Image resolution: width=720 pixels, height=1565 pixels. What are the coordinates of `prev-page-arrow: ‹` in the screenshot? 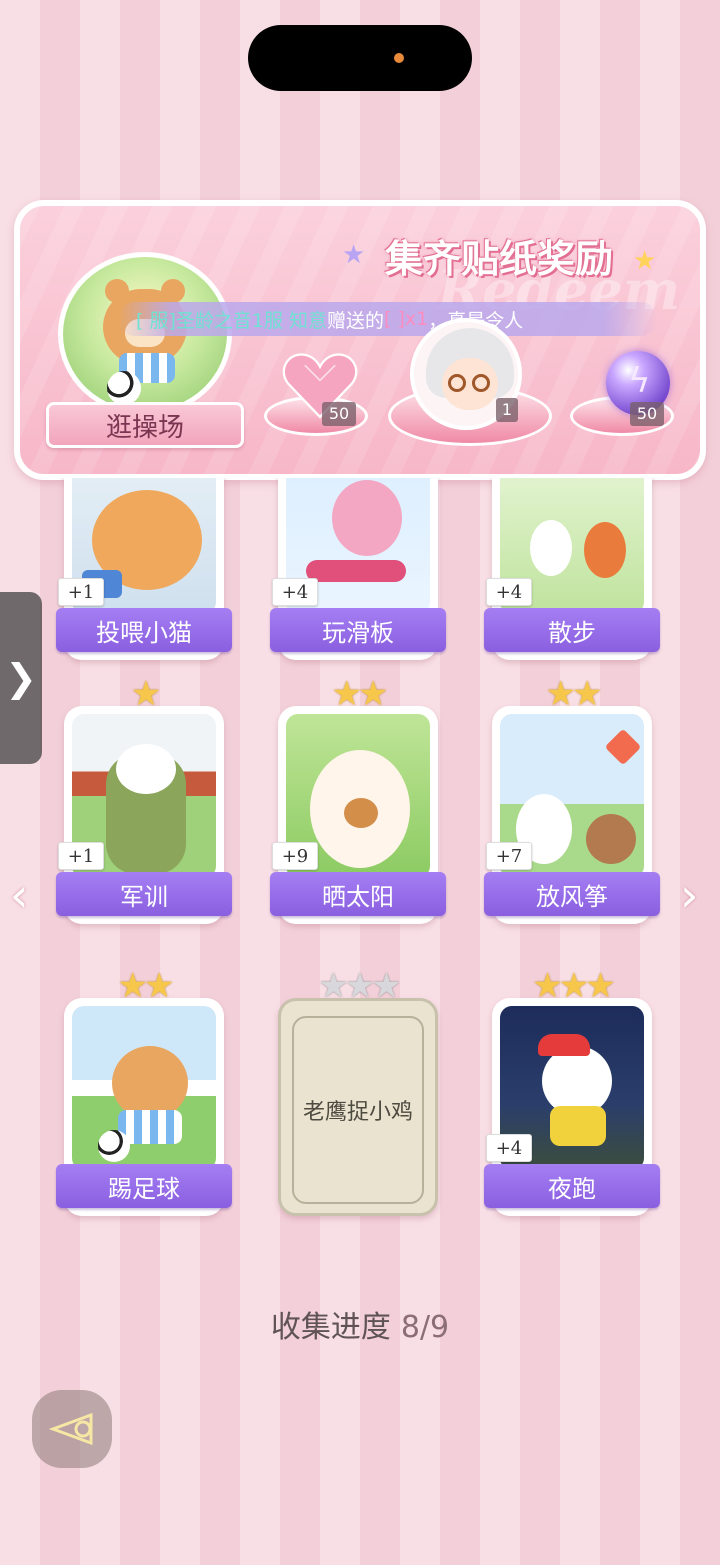 It's located at (19, 895).